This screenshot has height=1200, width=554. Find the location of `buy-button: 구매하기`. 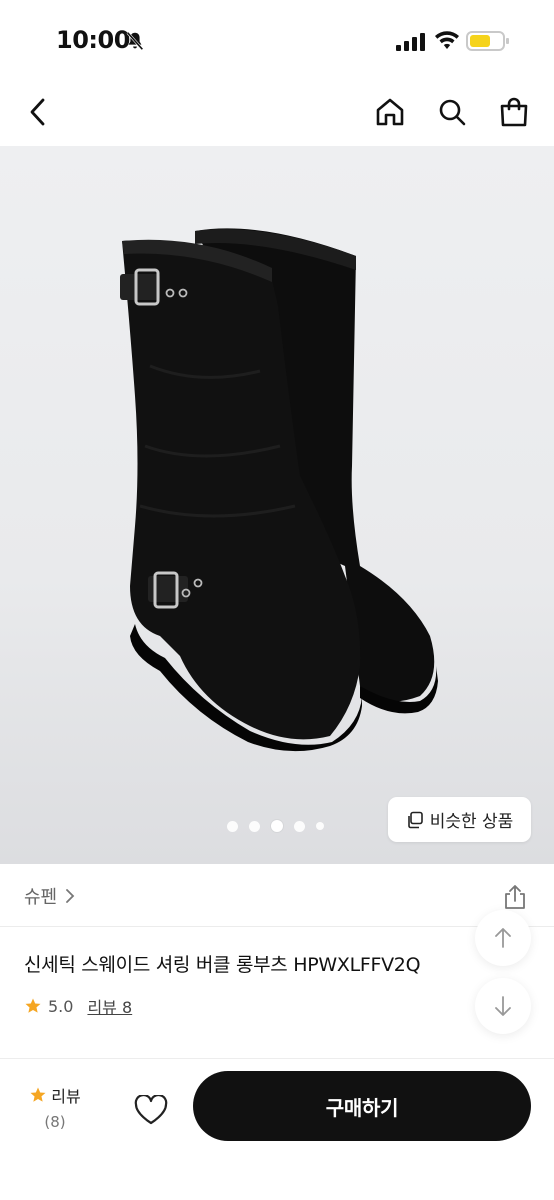

buy-button: 구매하기 is located at coordinates (362, 1106).